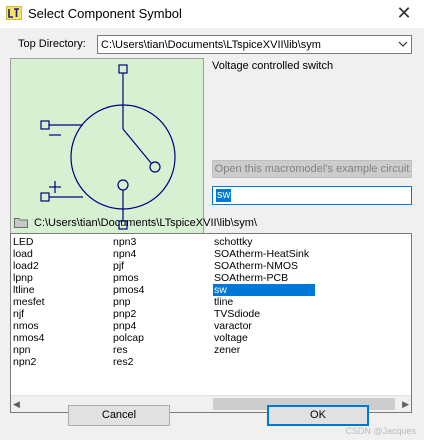  I want to click on list-item: SOAtherm-PCB, so click(264, 278).